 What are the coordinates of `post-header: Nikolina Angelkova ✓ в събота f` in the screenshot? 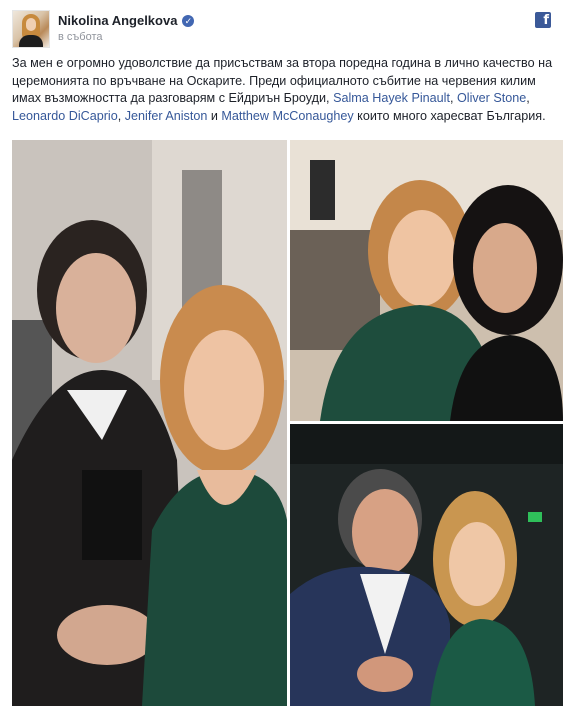 It's located at (283, 30).